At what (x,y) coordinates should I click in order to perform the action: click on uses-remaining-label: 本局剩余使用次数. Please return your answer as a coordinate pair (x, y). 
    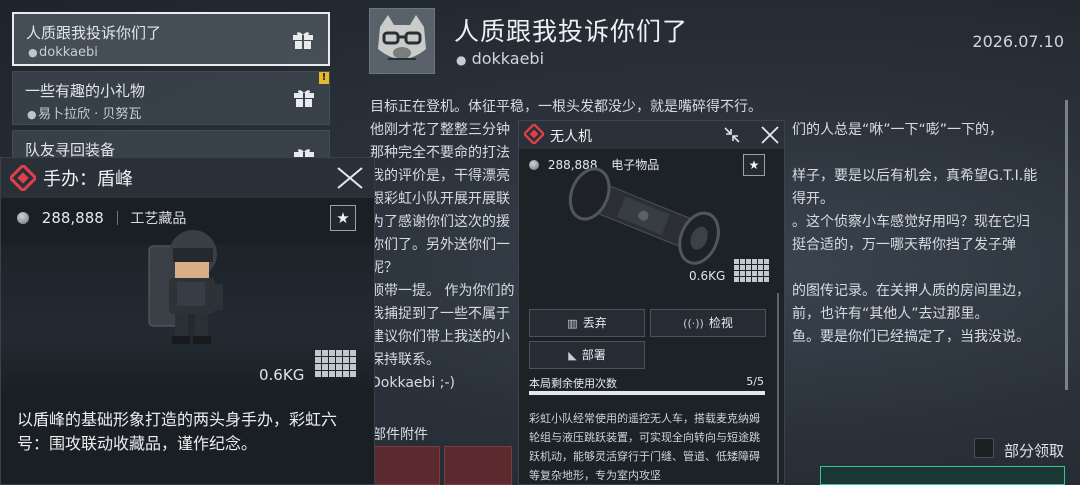
    Looking at the image, I should click on (573, 383).